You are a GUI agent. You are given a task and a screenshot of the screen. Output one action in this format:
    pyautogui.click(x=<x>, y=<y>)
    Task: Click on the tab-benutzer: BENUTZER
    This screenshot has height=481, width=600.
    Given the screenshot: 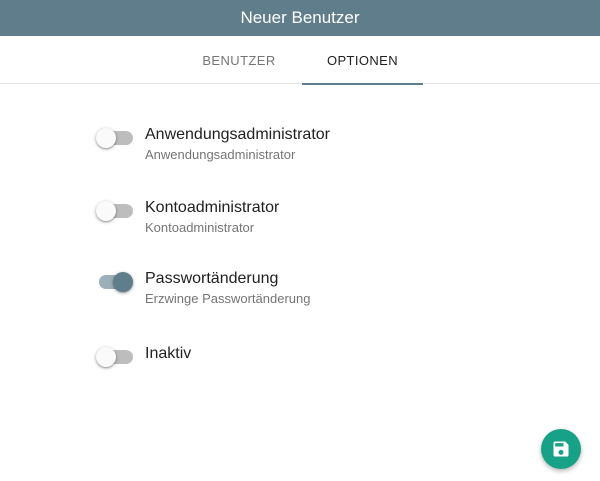 What is the action you would take?
    pyautogui.click(x=239, y=60)
    